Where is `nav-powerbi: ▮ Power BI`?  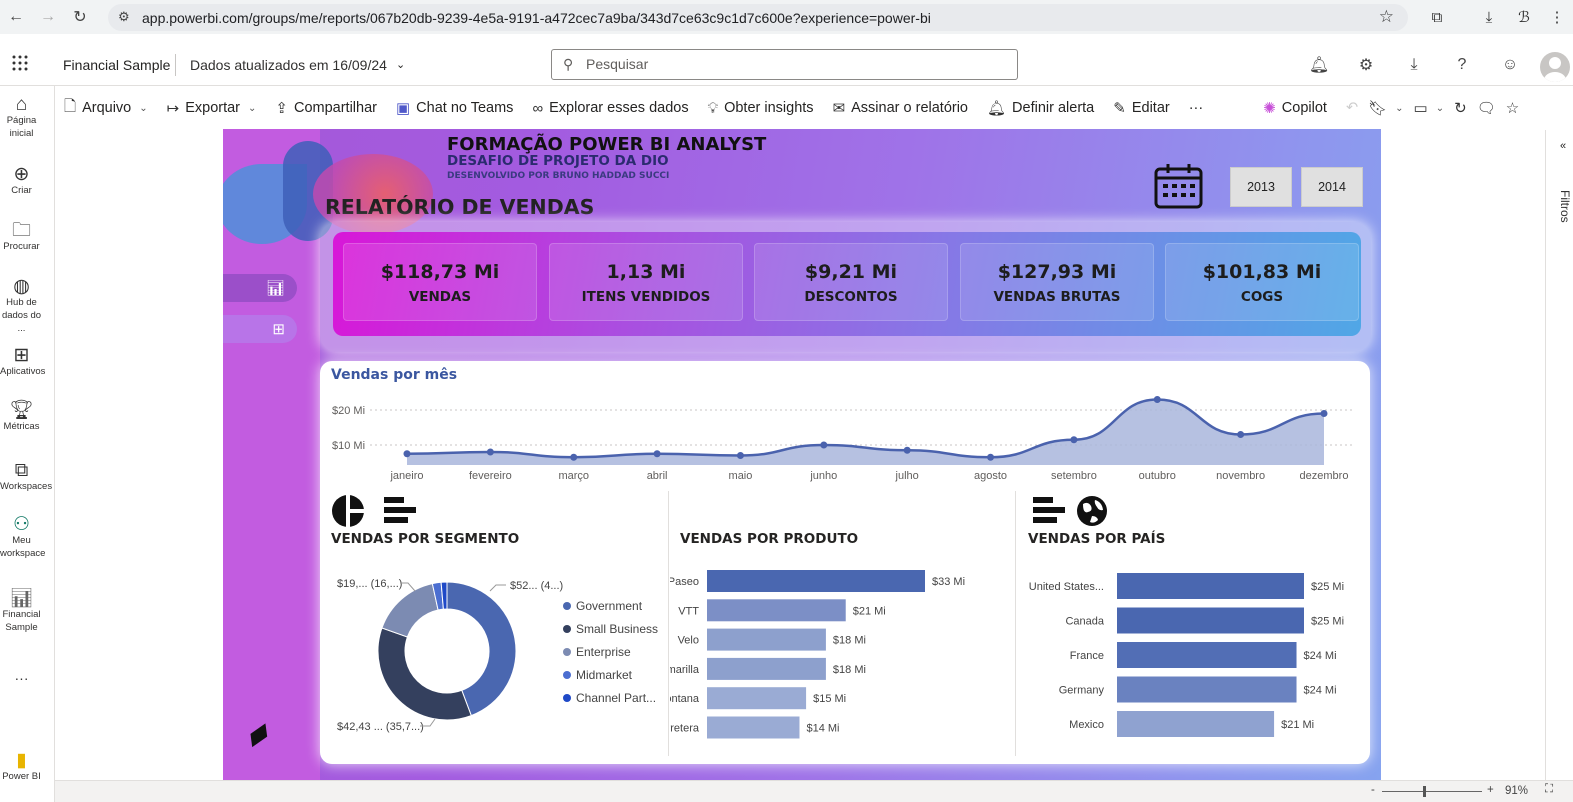 nav-powerbi: ▮ Power BI is located at coordinates (21, 767).